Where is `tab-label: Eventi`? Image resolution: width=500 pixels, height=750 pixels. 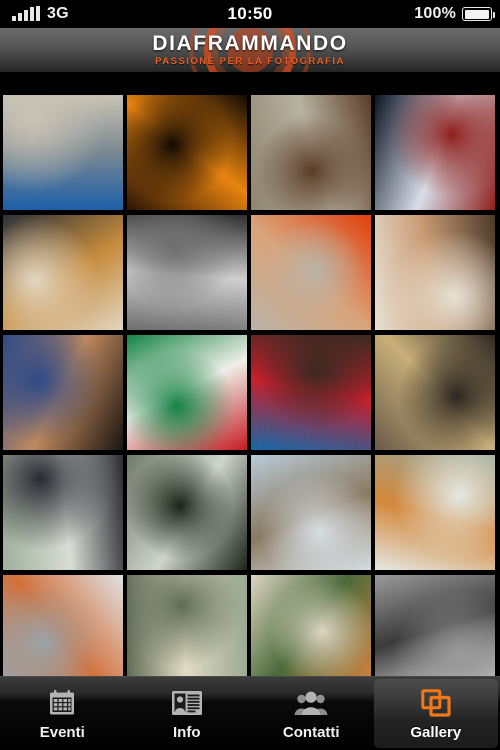
tab-label: Eventi is located at coordinates (62, 732).